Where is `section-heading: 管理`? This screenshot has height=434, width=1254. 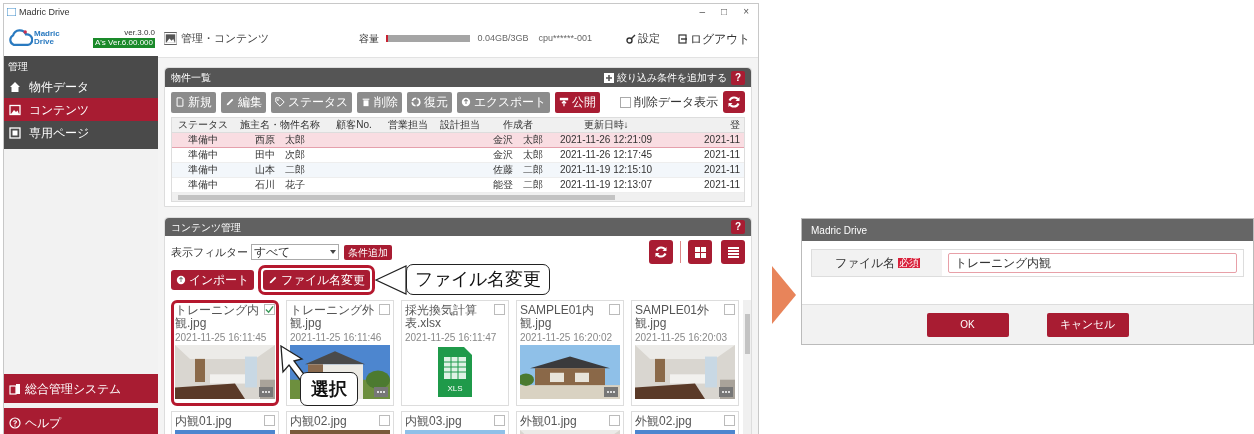
section-heading: 管理 is located at coordinates (18, 67).